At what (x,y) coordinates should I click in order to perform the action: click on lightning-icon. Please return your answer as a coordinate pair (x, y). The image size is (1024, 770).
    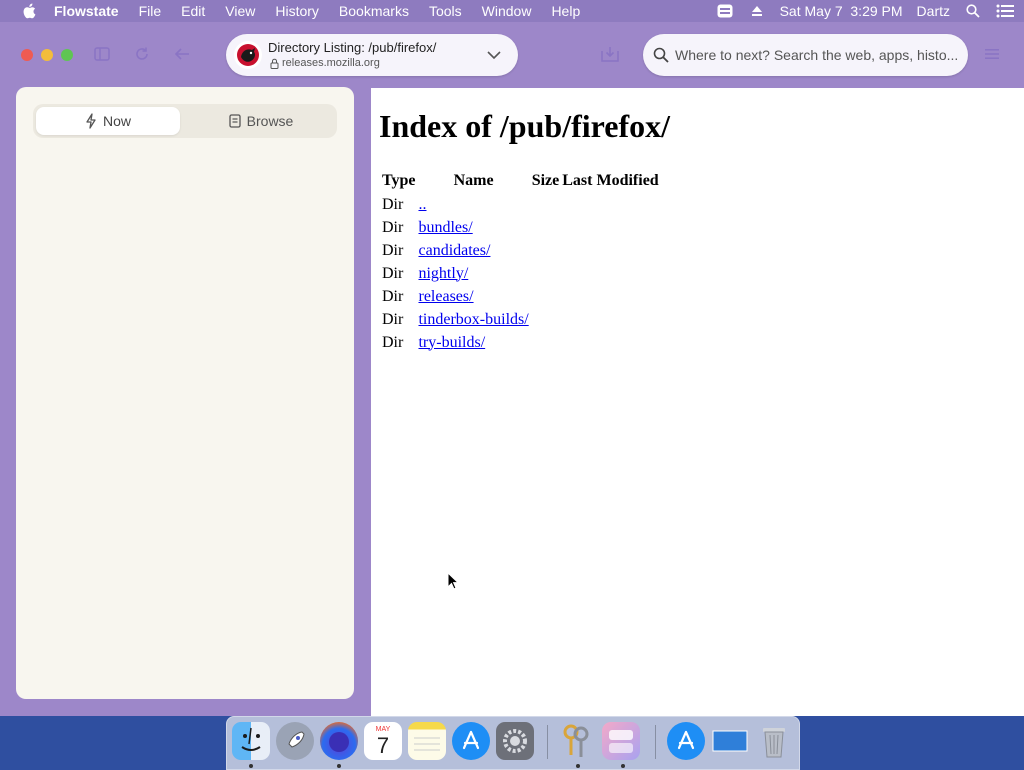
    Looking at the image, I should click on (91, 121).